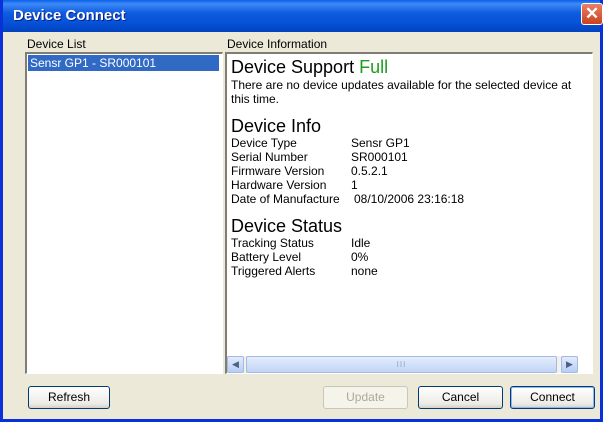 The width and height of the screenshot is (603, 422). Describe the element at coordinates (277, 44) in the screenshot. I see `device-information-label: Device Information` at that location.